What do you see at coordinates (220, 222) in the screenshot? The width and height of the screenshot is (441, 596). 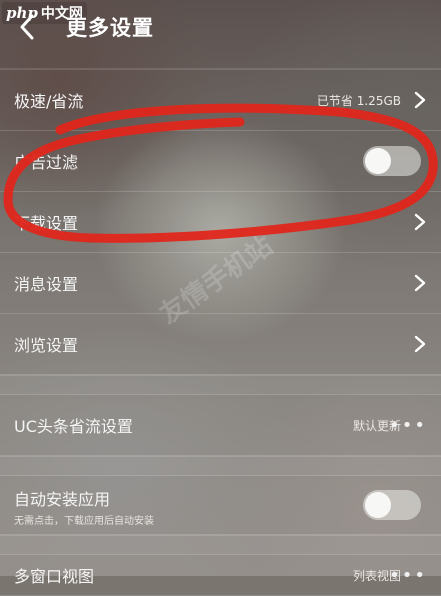 I see `row-download-settings: 下载设置` at bounding box center [220, 222].